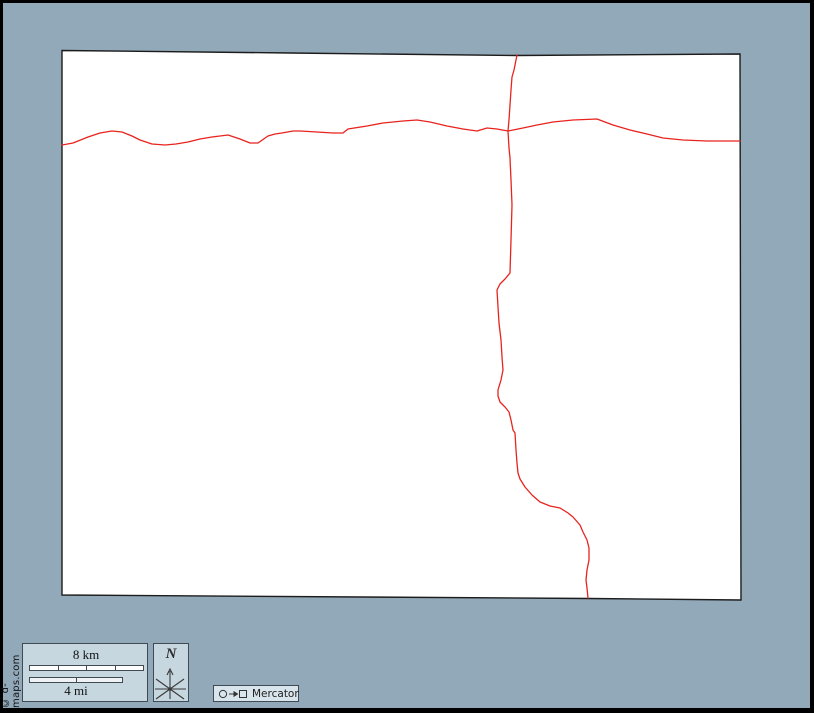 The width and height of the screenshot is (814, 713). What do you see at coordinates (275, 693) in the screenshot?
I see `projection-label: Mercator` at bounding box center [275, 693].